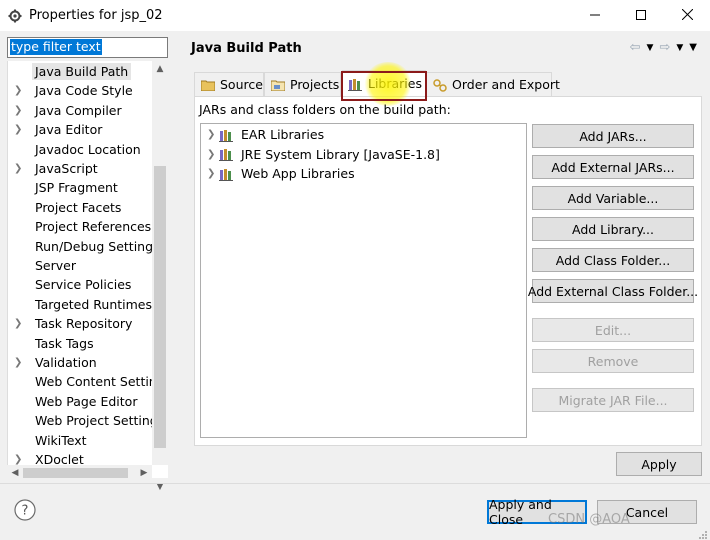  I want to click on filter-text: type filter text, so click(56, 47).